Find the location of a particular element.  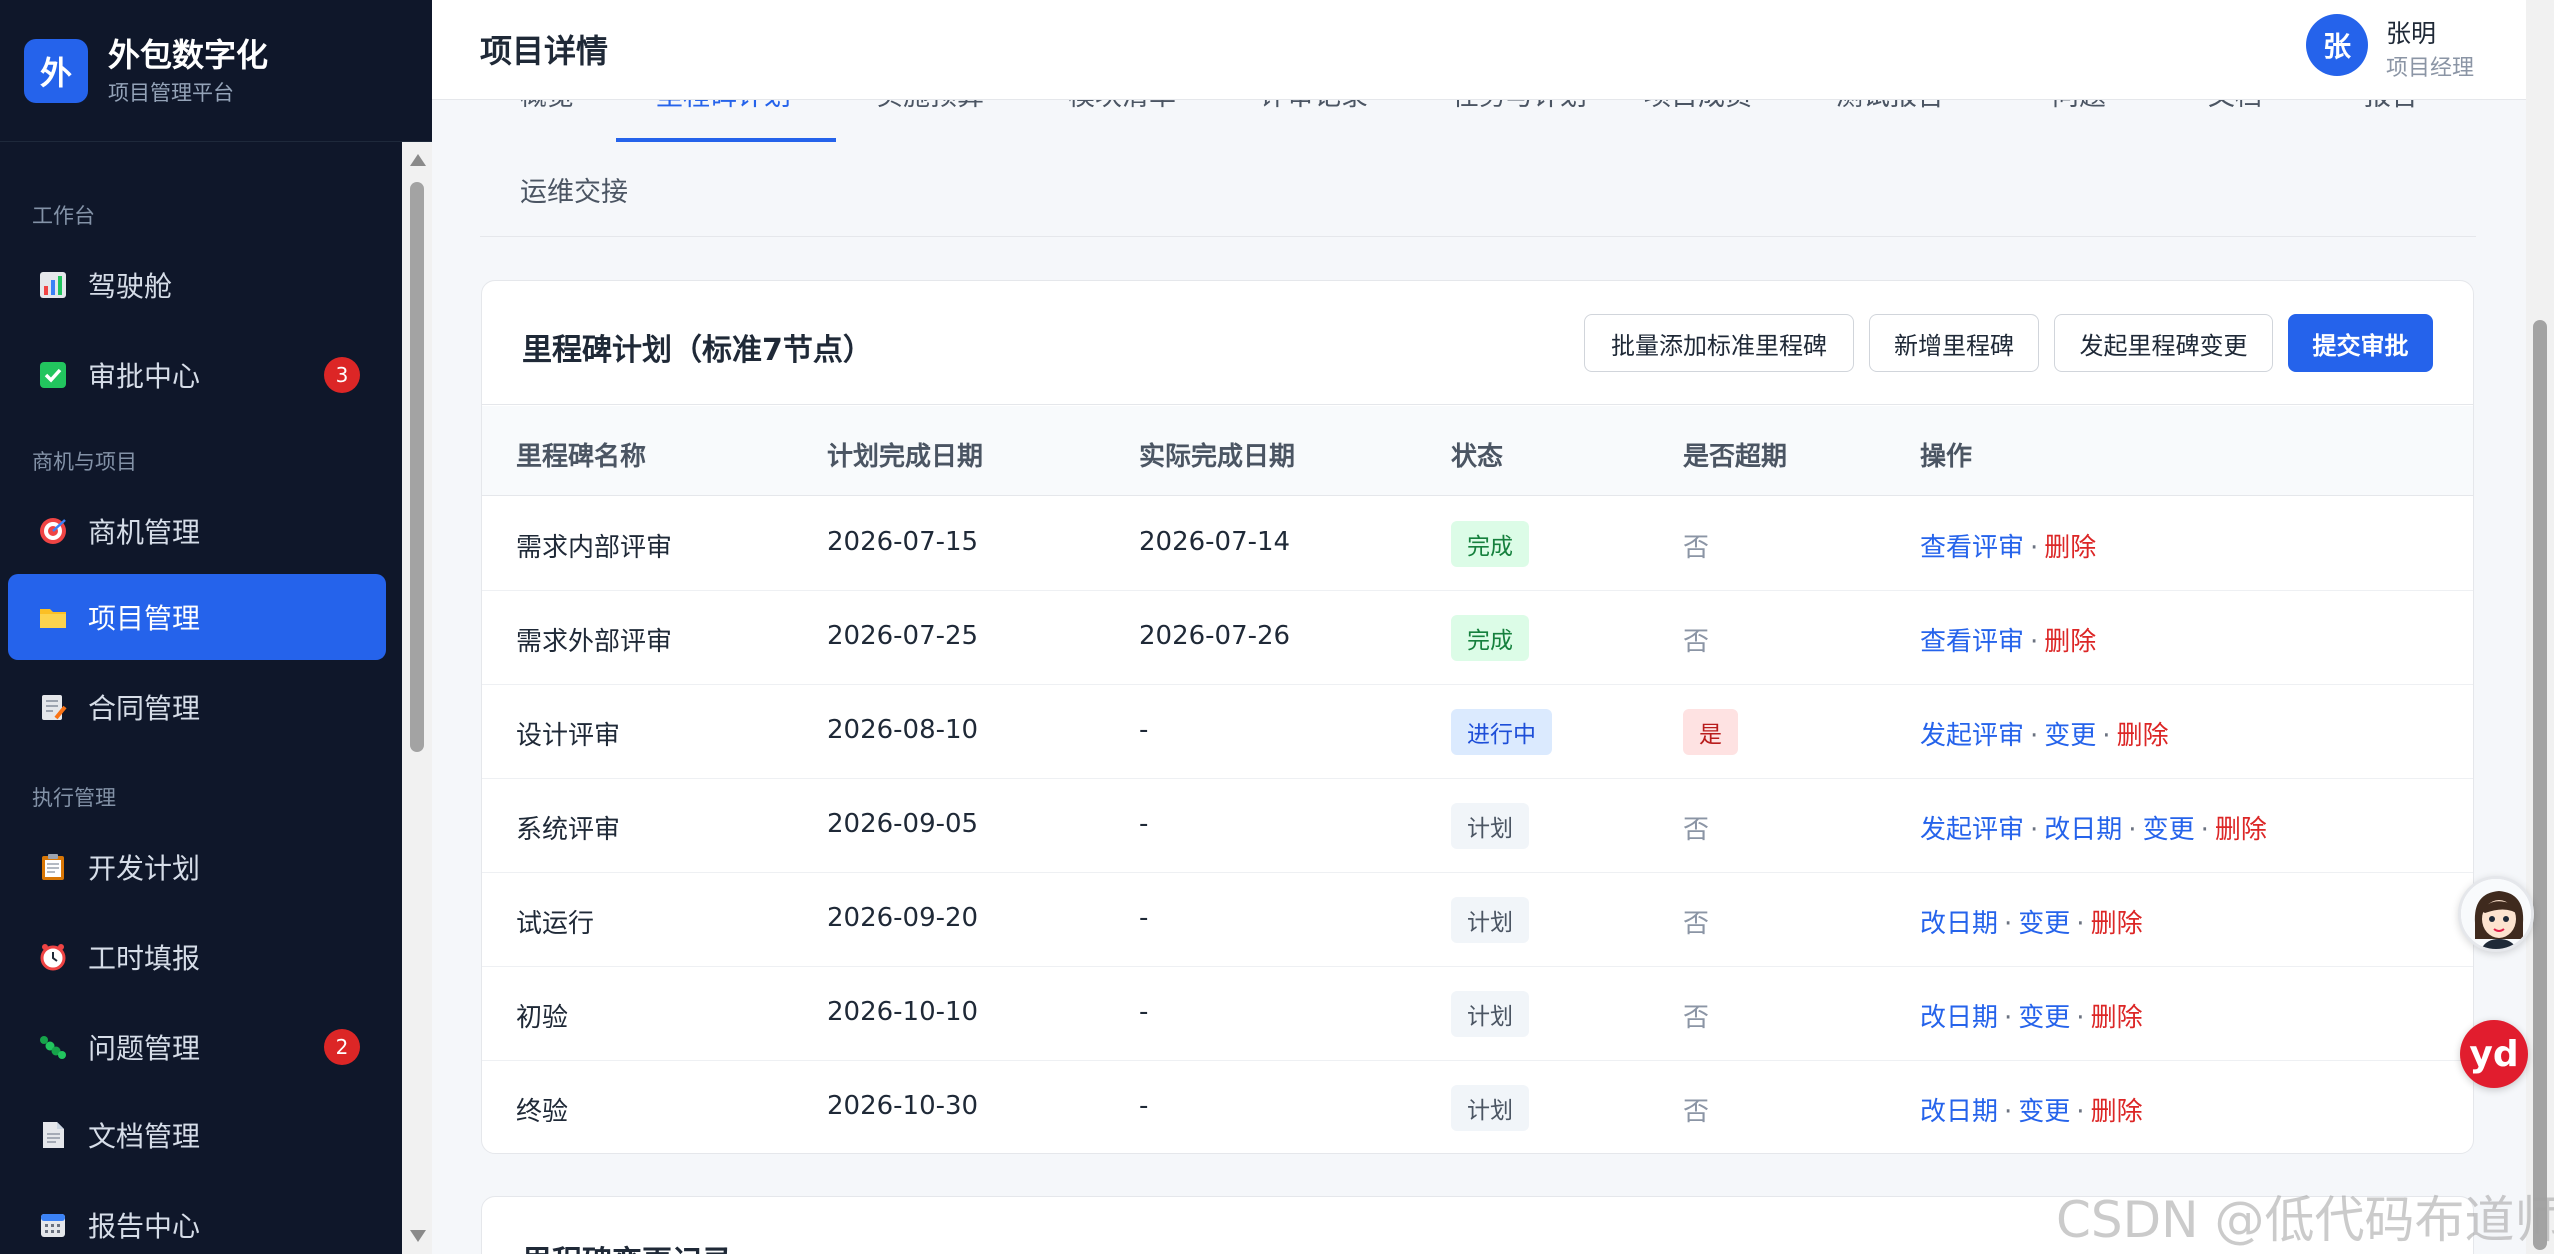

change-log-title: 里程碑变更记录 is located at coordinates (627, 1245).